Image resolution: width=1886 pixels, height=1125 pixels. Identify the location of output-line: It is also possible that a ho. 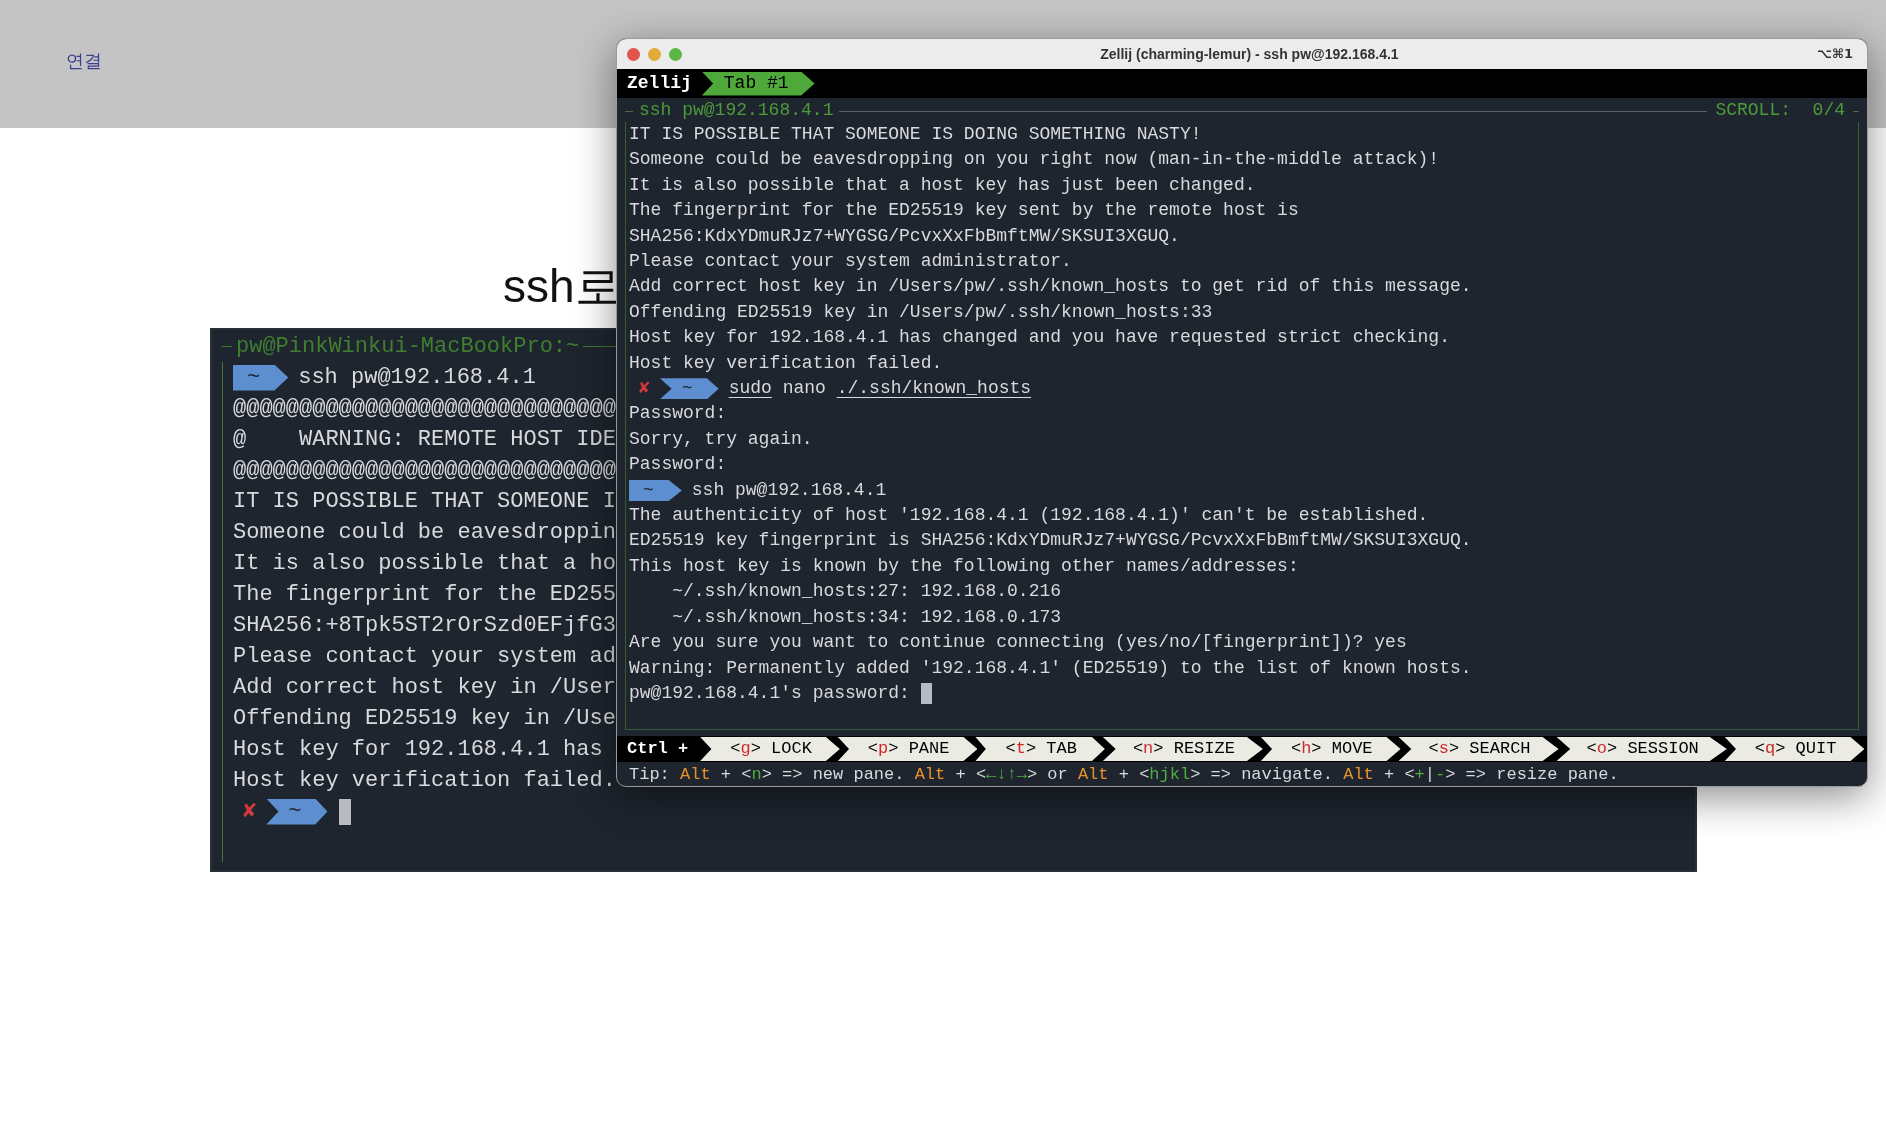
(424, 564).